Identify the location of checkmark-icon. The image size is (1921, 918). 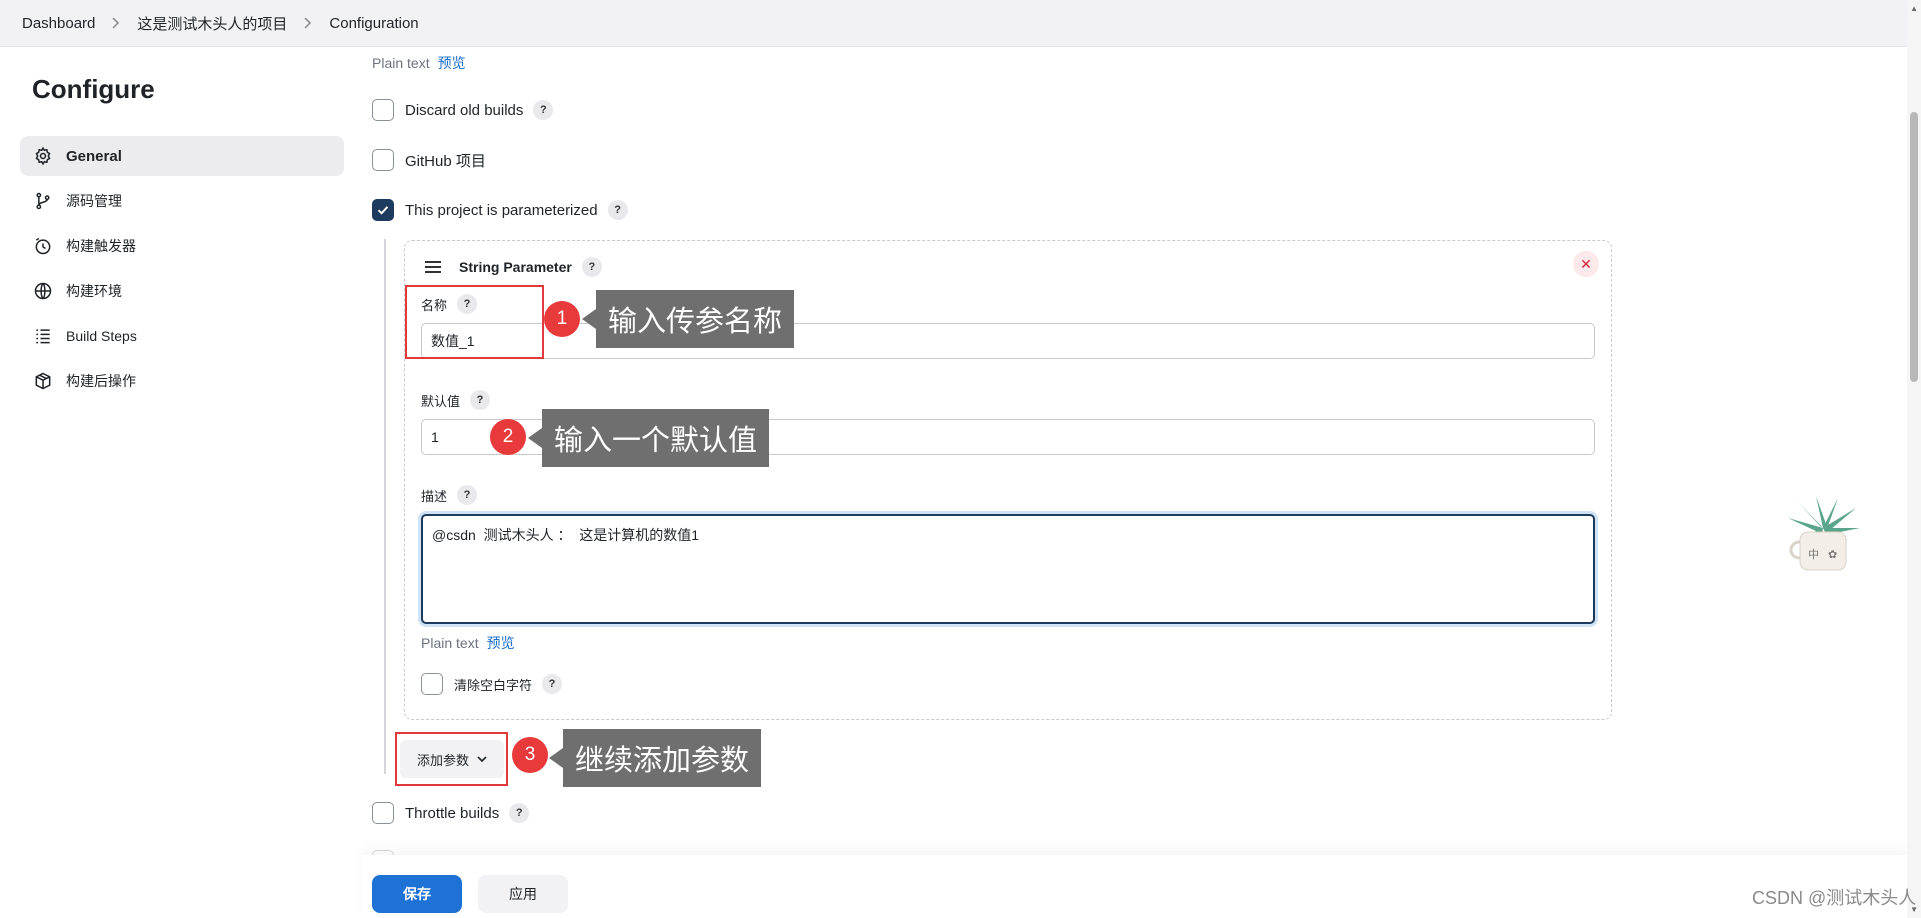
(383, 210).